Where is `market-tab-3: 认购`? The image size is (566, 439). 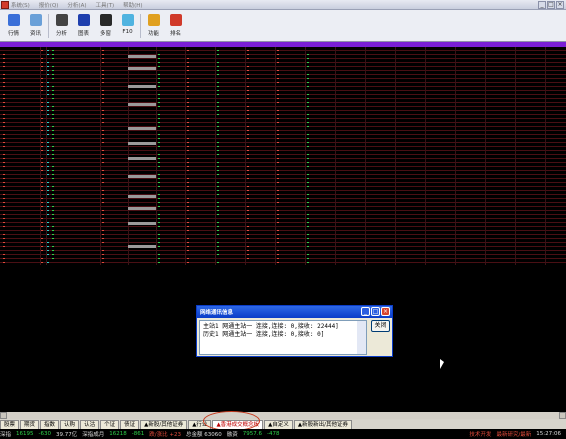 market-tab-3: 认购 is located at coordinates (70, 424).